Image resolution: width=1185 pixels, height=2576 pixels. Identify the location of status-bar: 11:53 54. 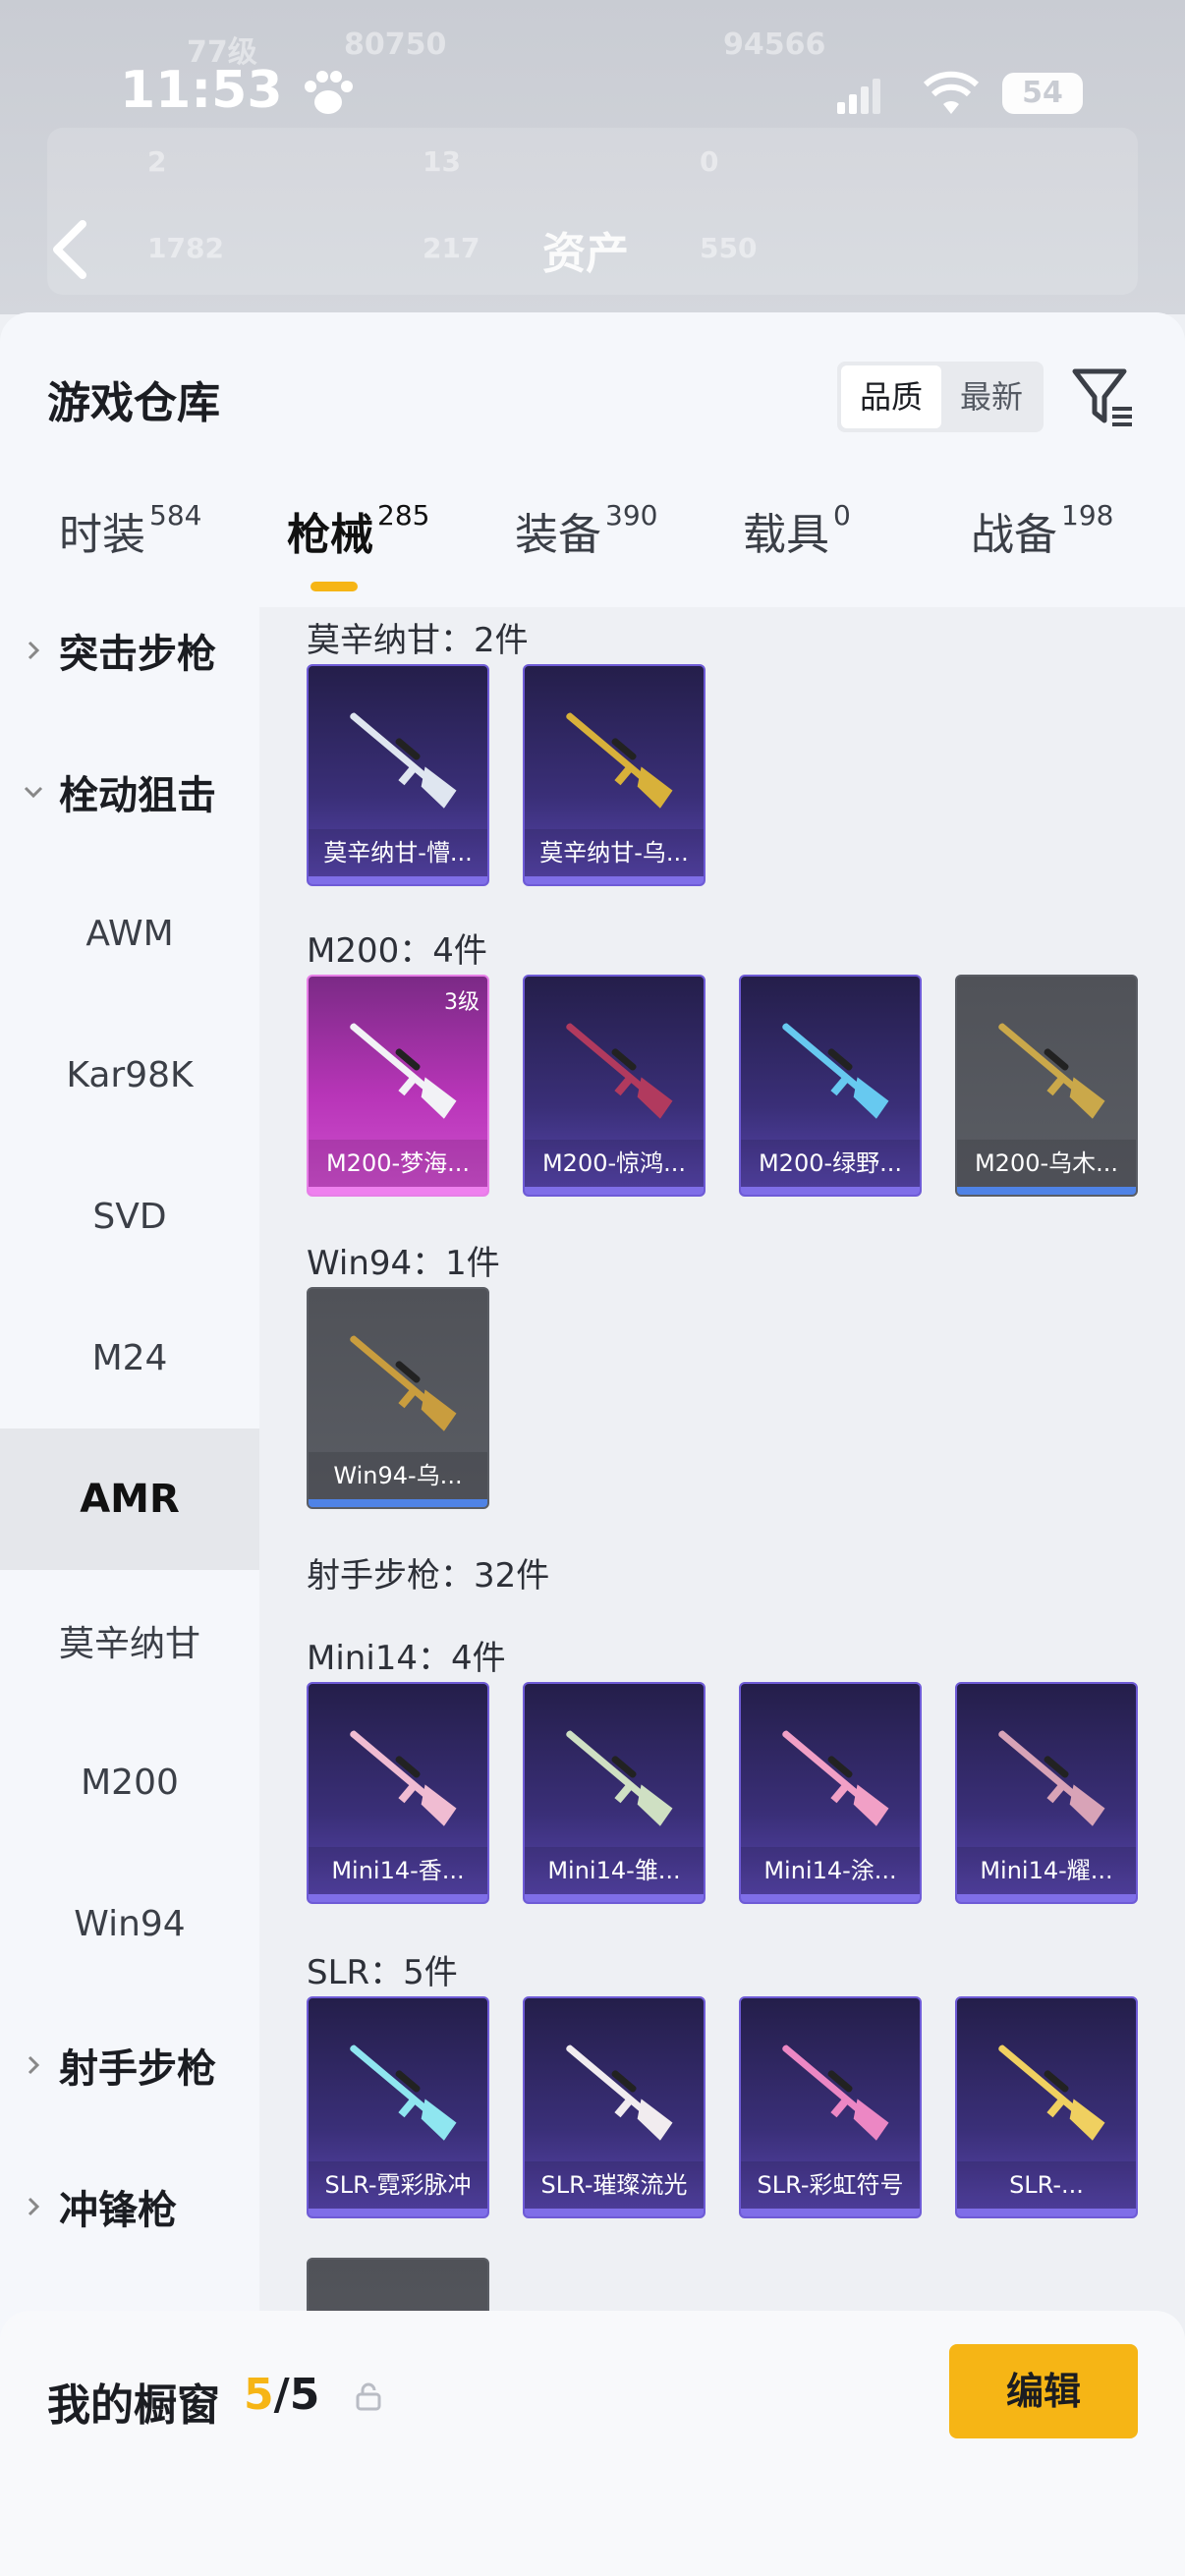
(592, 93).